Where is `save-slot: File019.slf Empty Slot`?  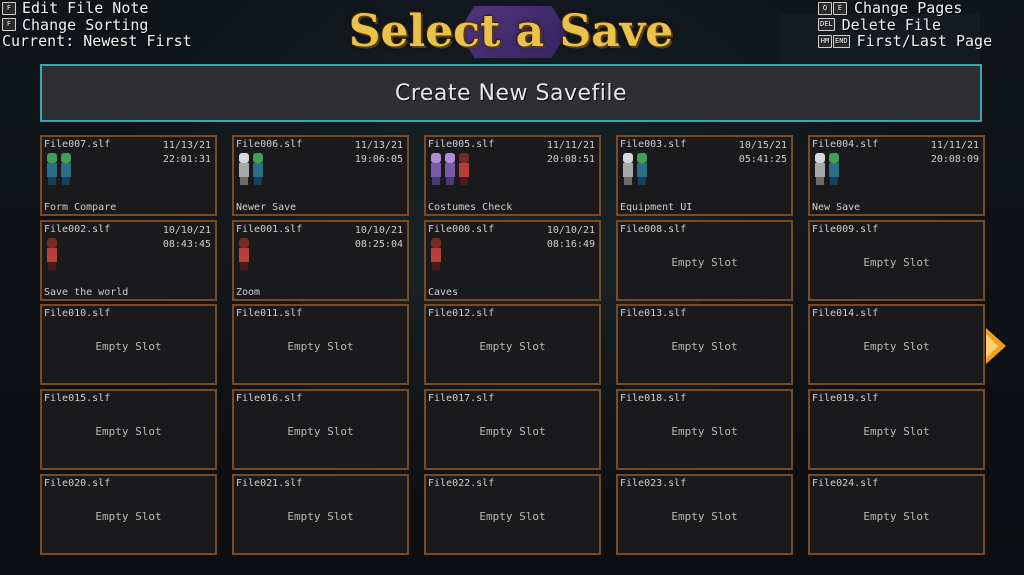
save-slot: File019.slf Empty Slot is located at coordinates (896, 429).